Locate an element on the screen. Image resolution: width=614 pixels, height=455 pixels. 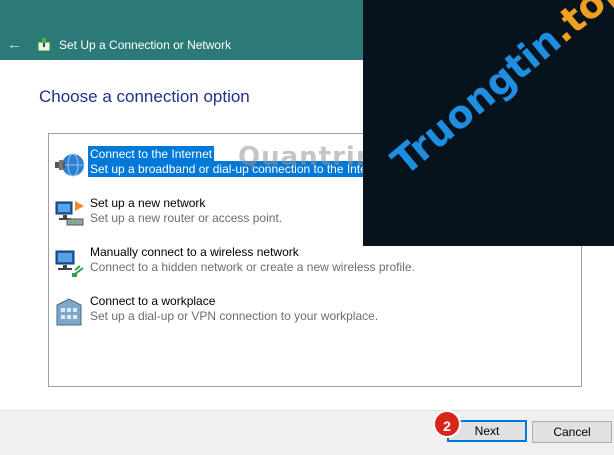
option-description: Set up a new router or access point. is located at coordinates (186, 218).